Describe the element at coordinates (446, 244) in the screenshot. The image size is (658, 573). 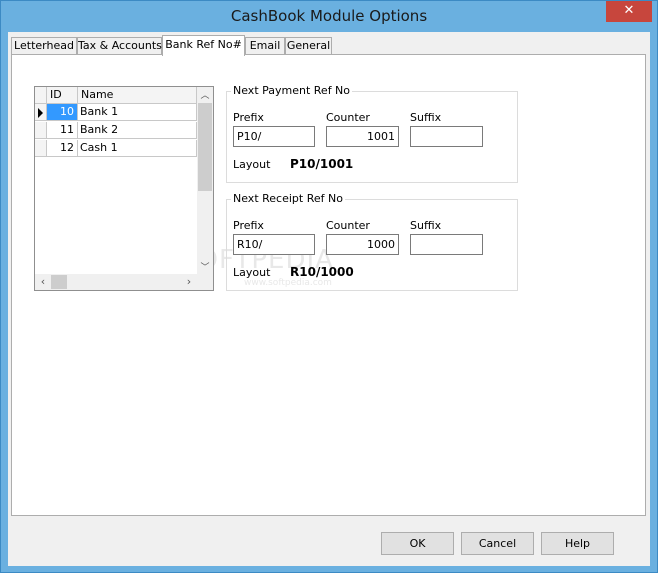
I see `receipt-suffix-input` at that location.